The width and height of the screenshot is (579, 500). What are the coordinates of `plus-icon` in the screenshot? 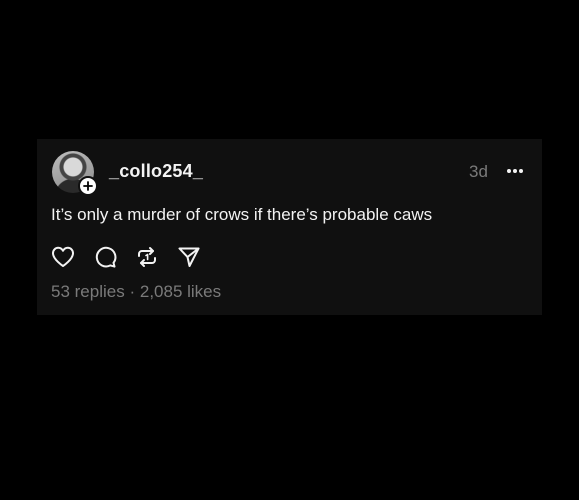 It's located at (88, 186).